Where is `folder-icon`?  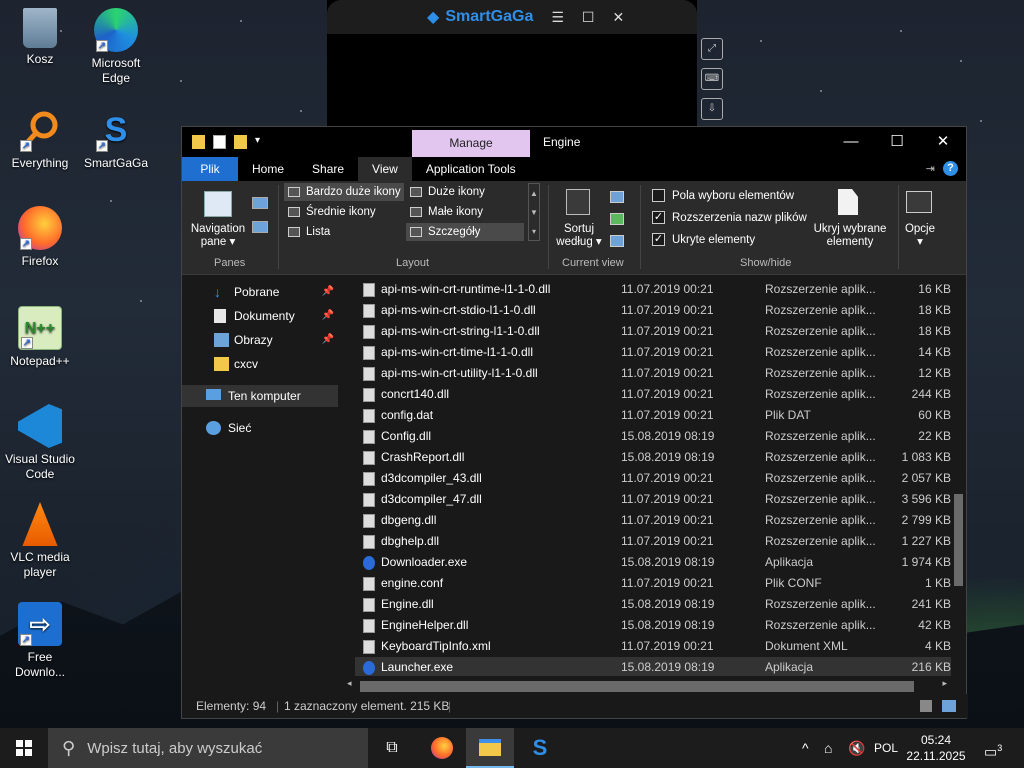
folder-icon is located at coordinates (198, 142).